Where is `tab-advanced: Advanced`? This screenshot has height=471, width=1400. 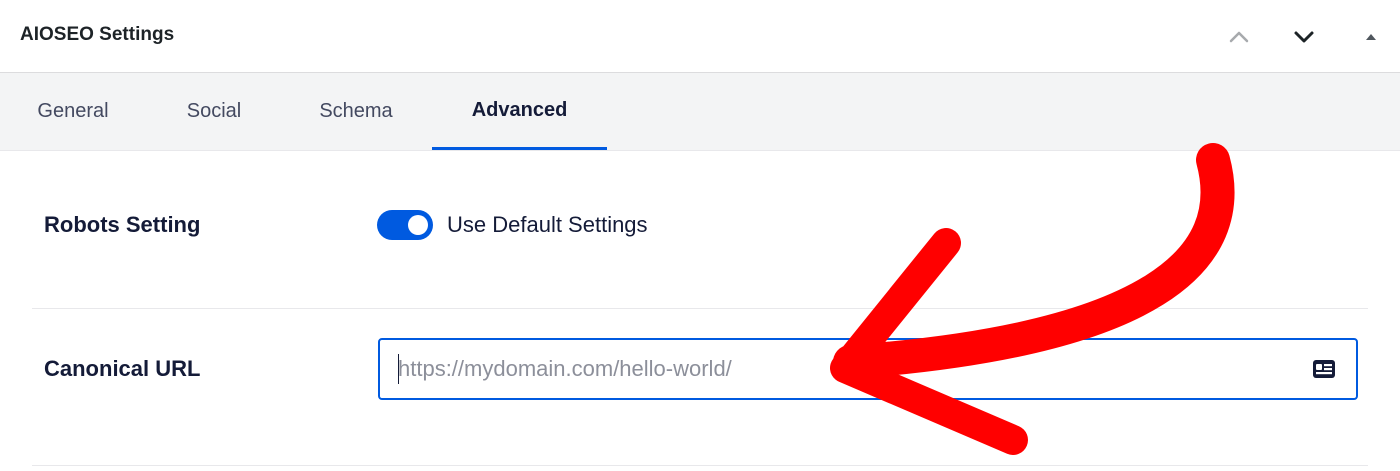
tab-advanced: Advanced is located at coordinates (519, 111).